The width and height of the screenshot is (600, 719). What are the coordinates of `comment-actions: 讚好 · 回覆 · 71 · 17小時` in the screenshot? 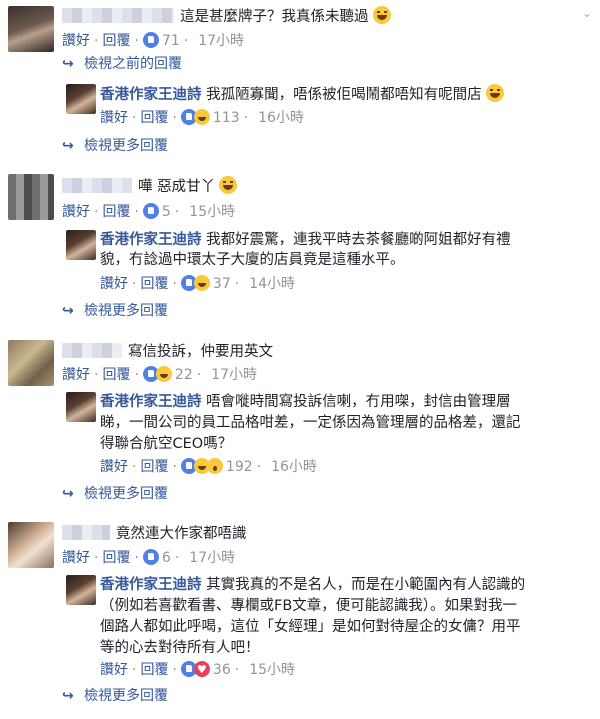 It's located at (153, 41).